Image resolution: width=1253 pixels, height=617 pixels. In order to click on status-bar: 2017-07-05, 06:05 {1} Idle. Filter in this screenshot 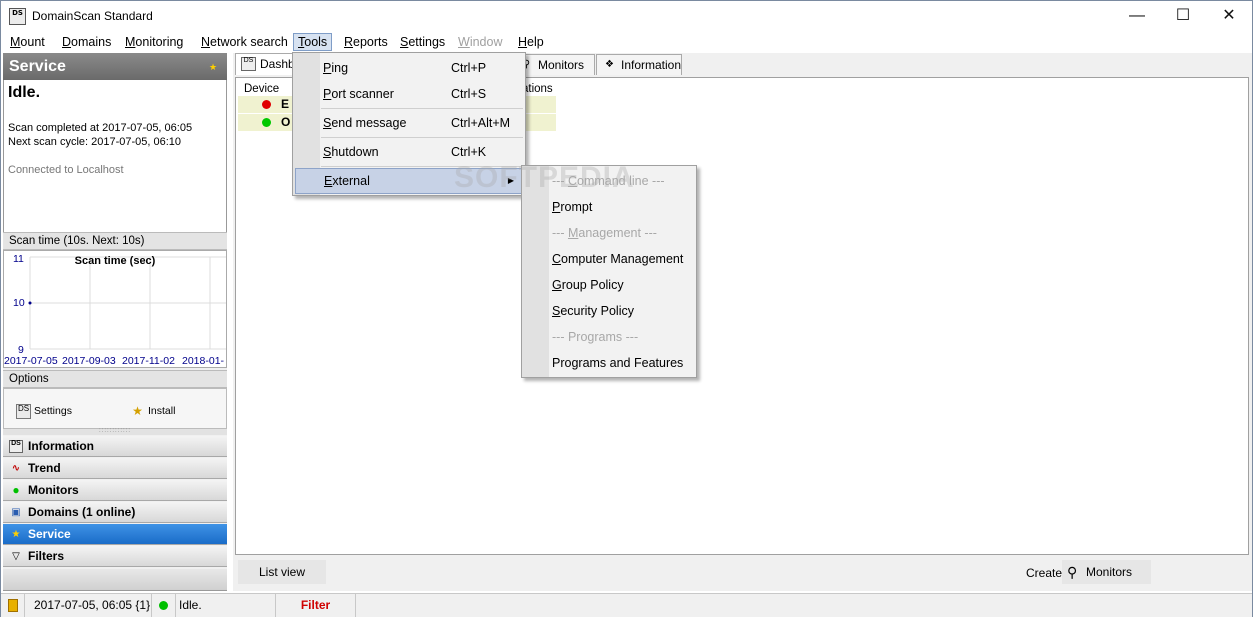, I will do `click(626, 605)`.